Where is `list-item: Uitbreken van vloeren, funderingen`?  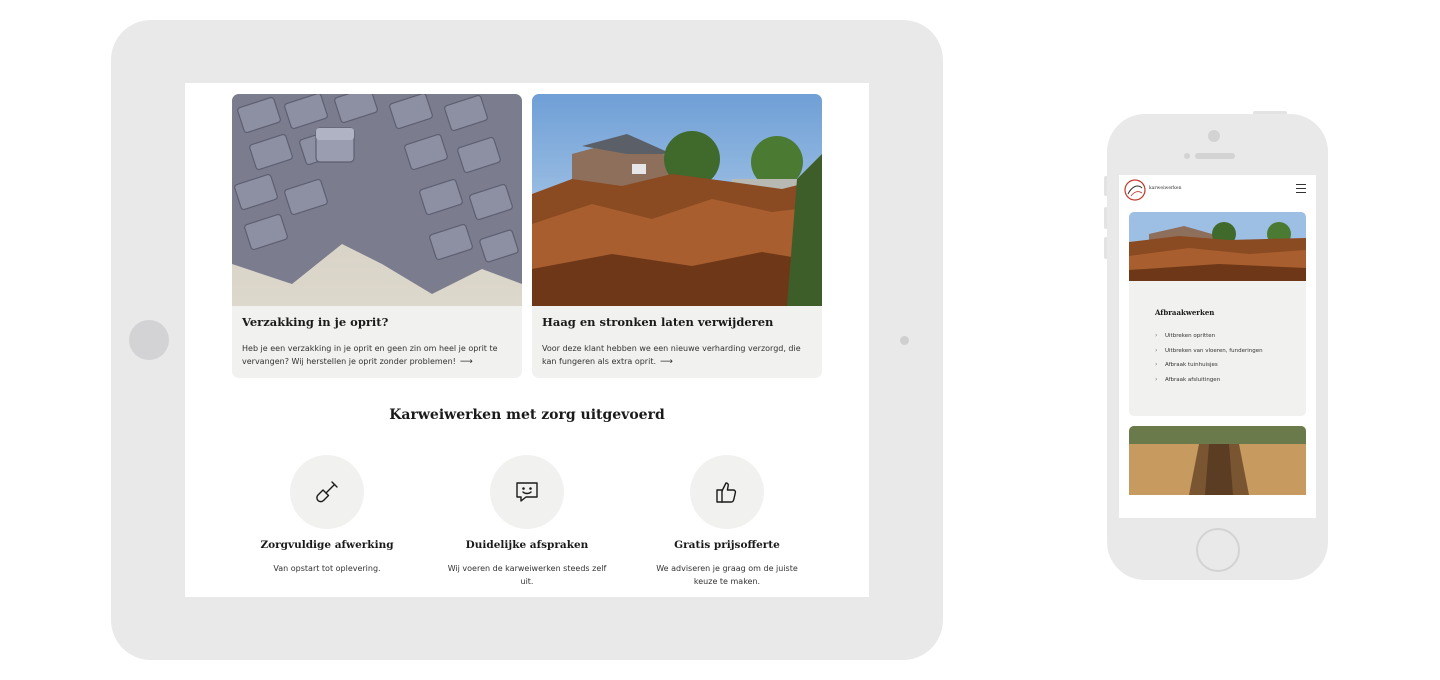 list-item: Uitbreken van vloeren, funderingen is located at coordinates (1209, 355).